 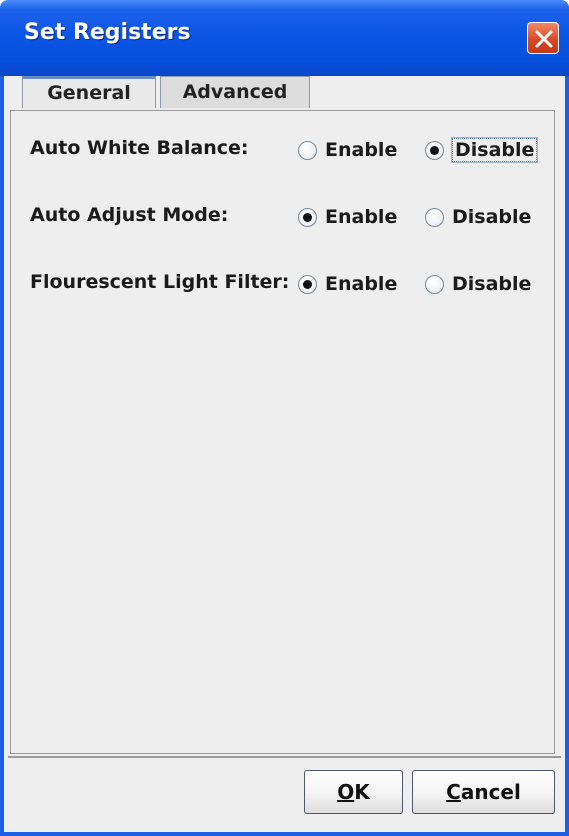 I want to click on setting-row-flourescent-light-filter: Flourescent Light Filter: Enable Disable, so click(x=283, y=283).